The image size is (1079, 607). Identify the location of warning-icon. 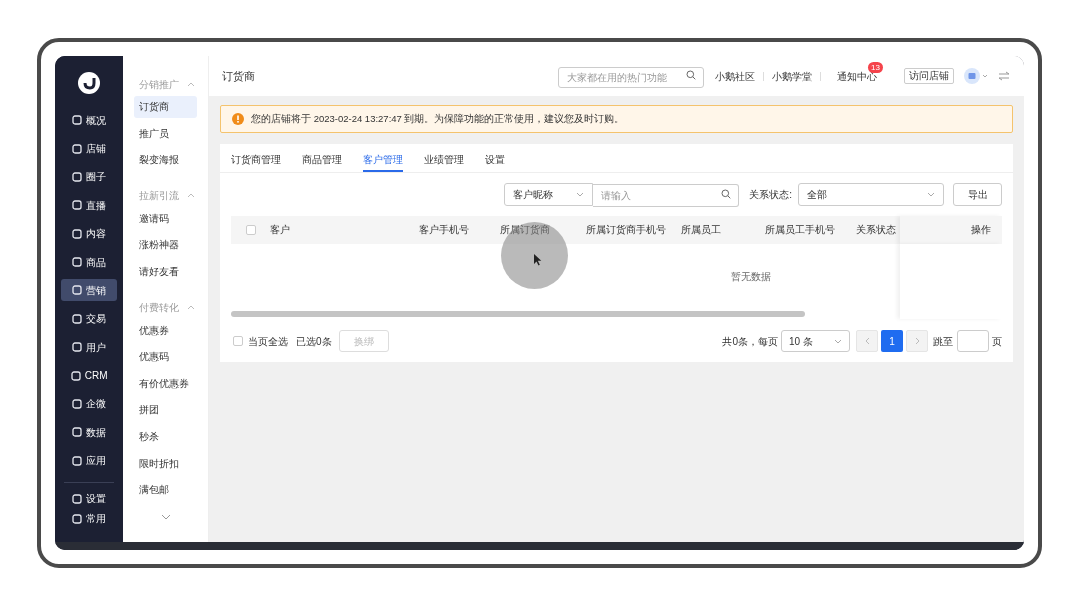
(238, 119).